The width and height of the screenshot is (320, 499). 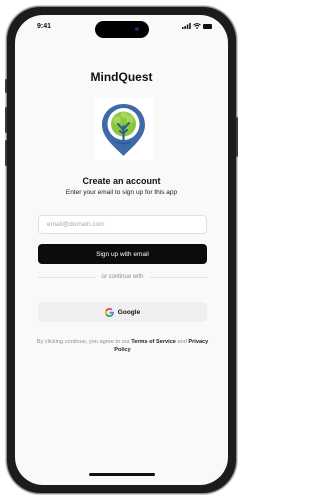 What do you see at coordinates (121, 181) in the screenshot?
I see `signup-heading: Create an account` at bounding box center [121, 181].